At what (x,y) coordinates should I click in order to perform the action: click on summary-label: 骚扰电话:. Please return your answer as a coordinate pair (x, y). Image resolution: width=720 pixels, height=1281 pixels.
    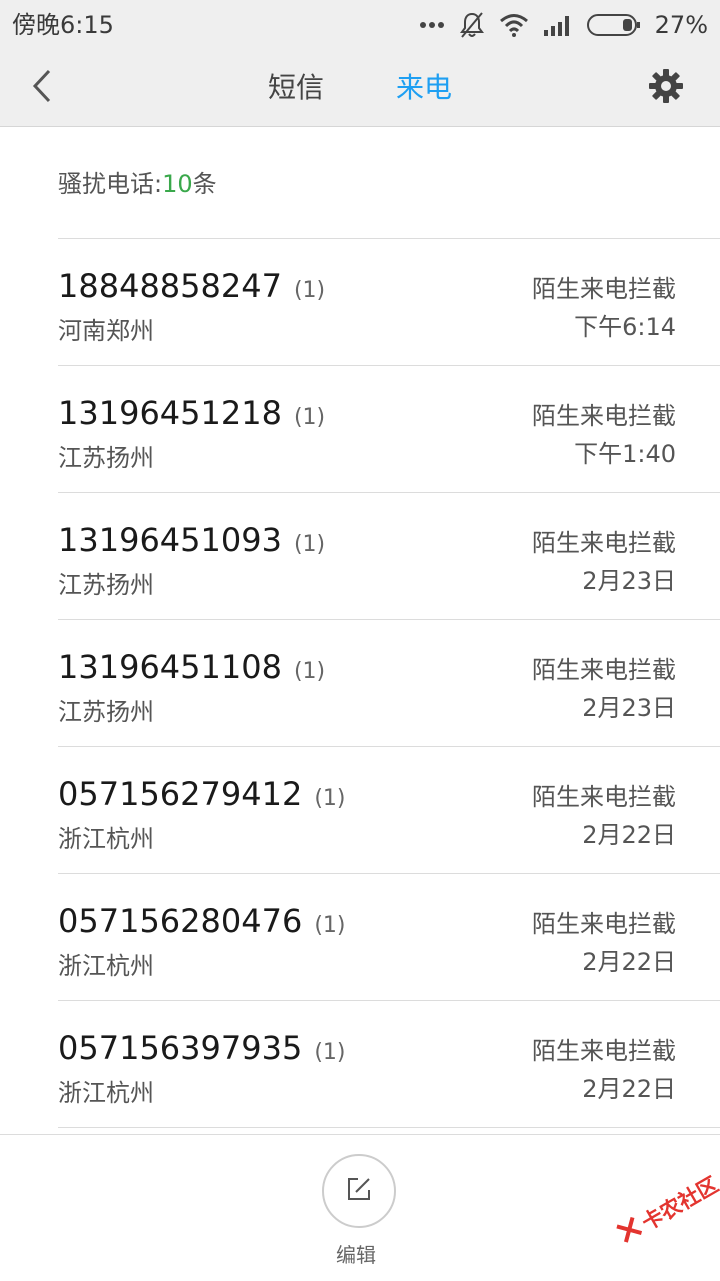
    Looking at the image, I should click on (110, 184).